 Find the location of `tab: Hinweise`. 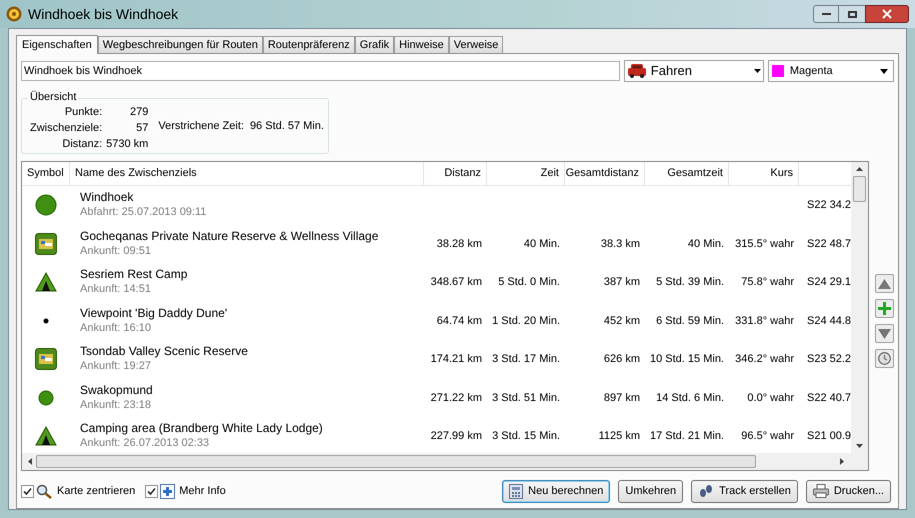

tab: Hinweise is located at coordinates (421, 44).